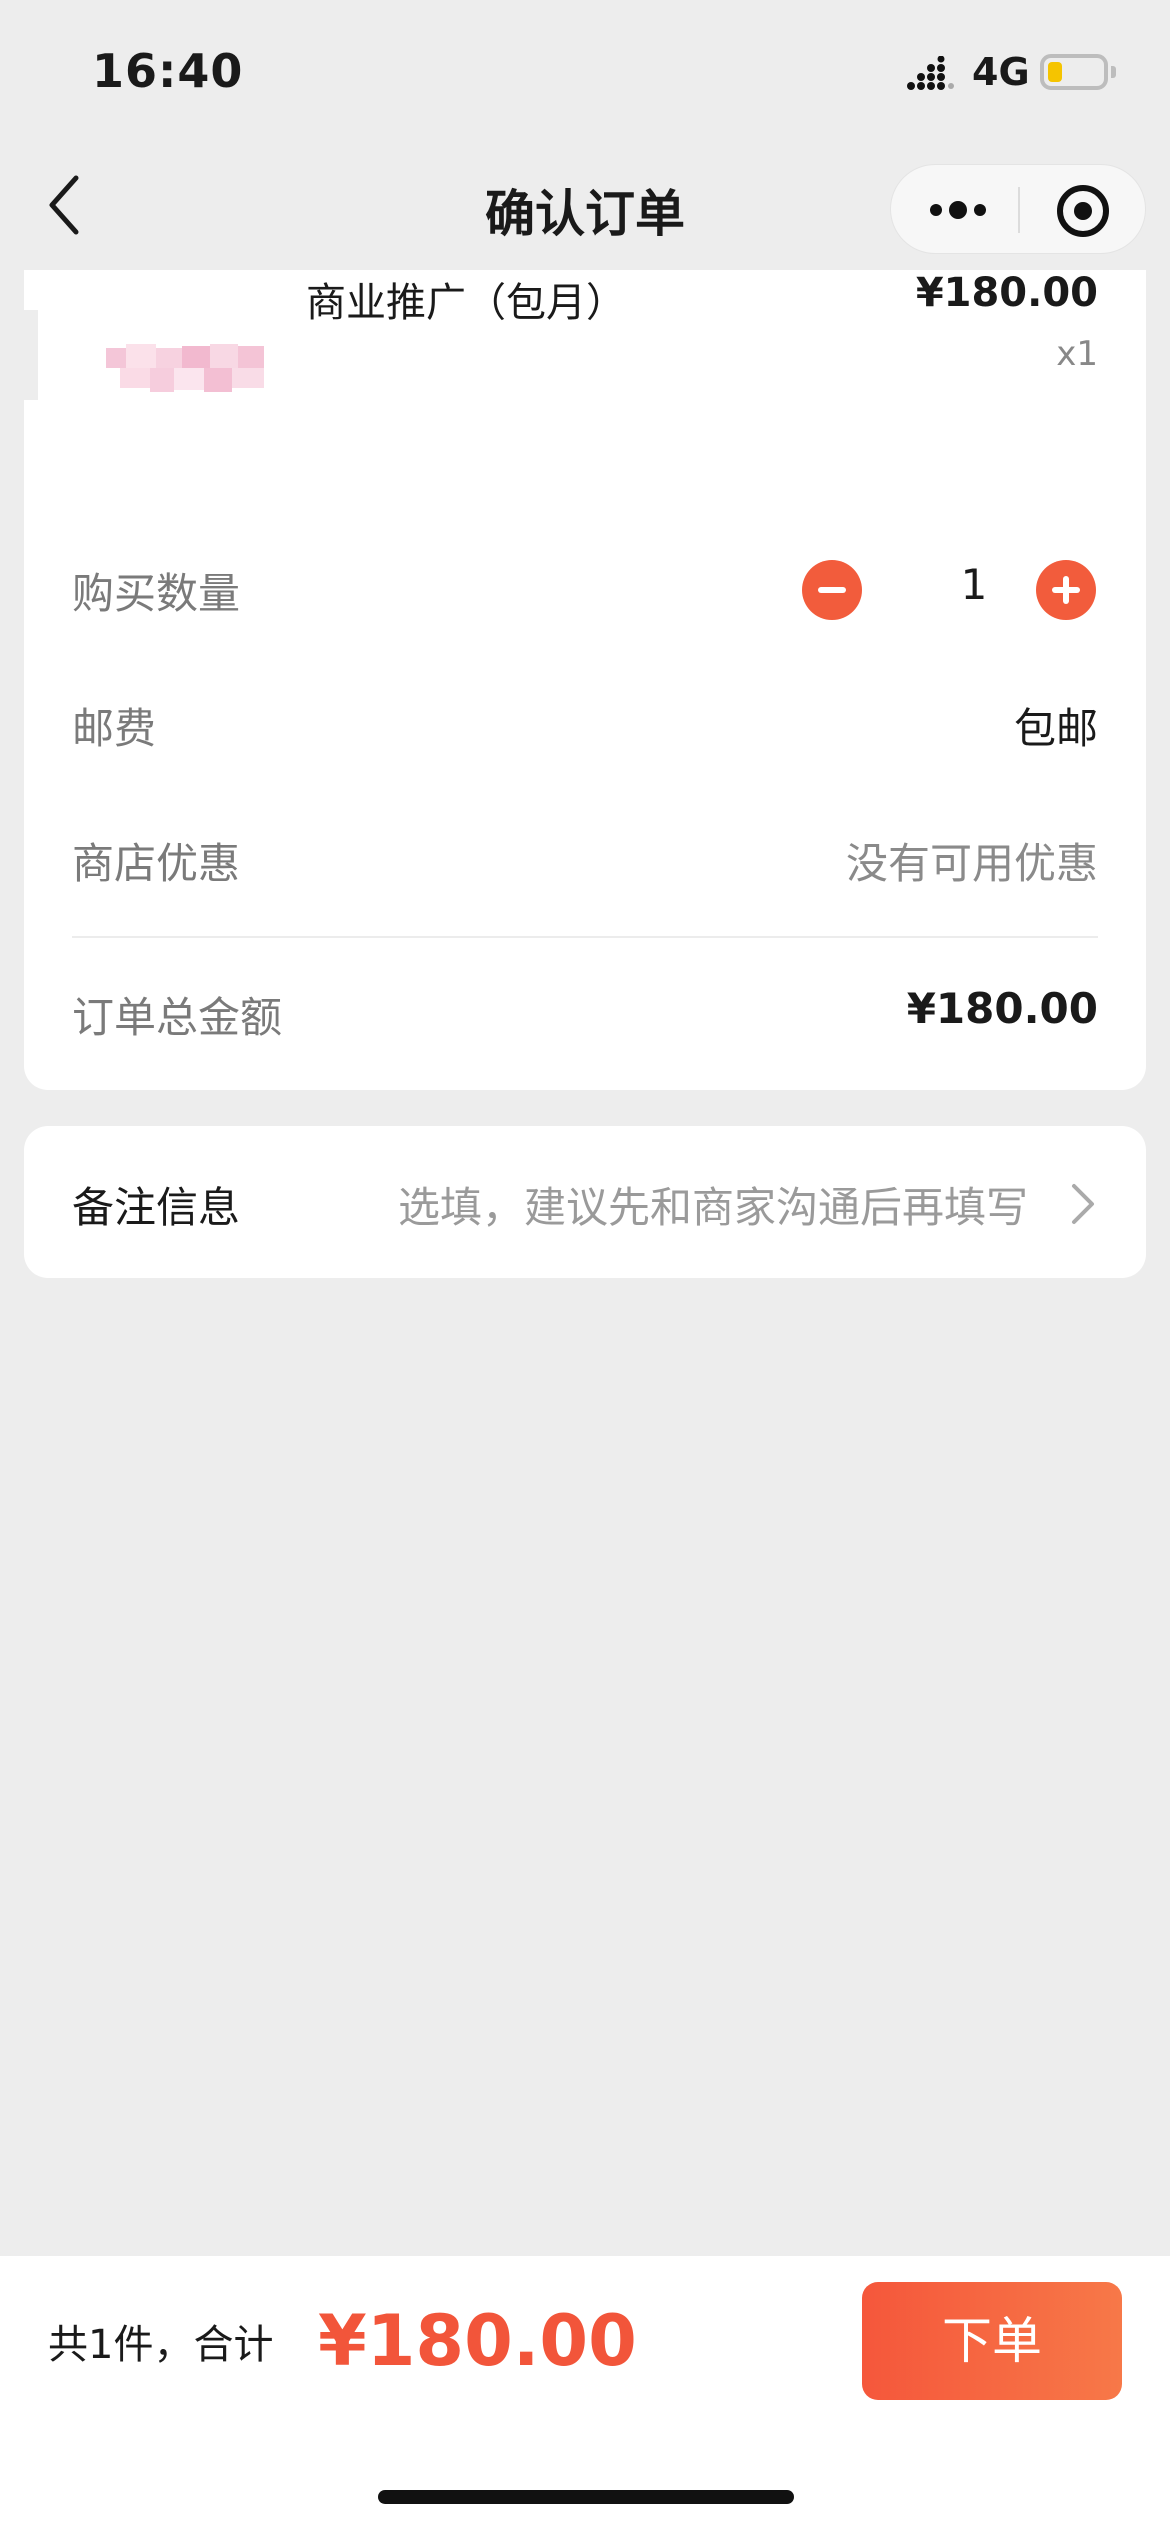  Describe the element at coordinates (466, 303) in the screenshot. I see `product-name: 商业推广（包月）` at that location.